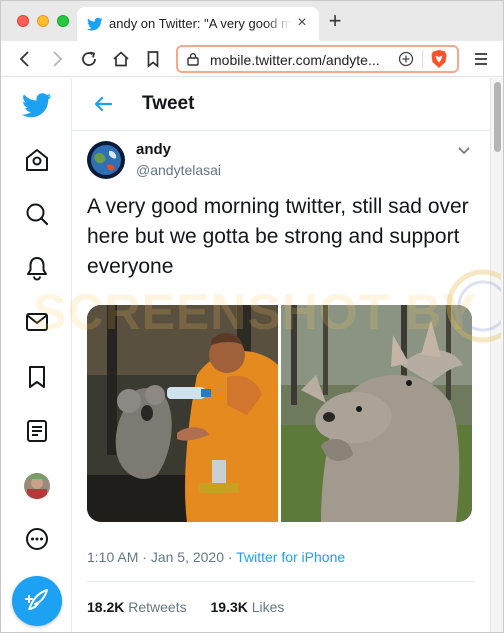 This screenshot has height=633, width=504. Describe the element at coordinates (37, 105) in the screenshot. I see `twitter-logo-icon` at that location.